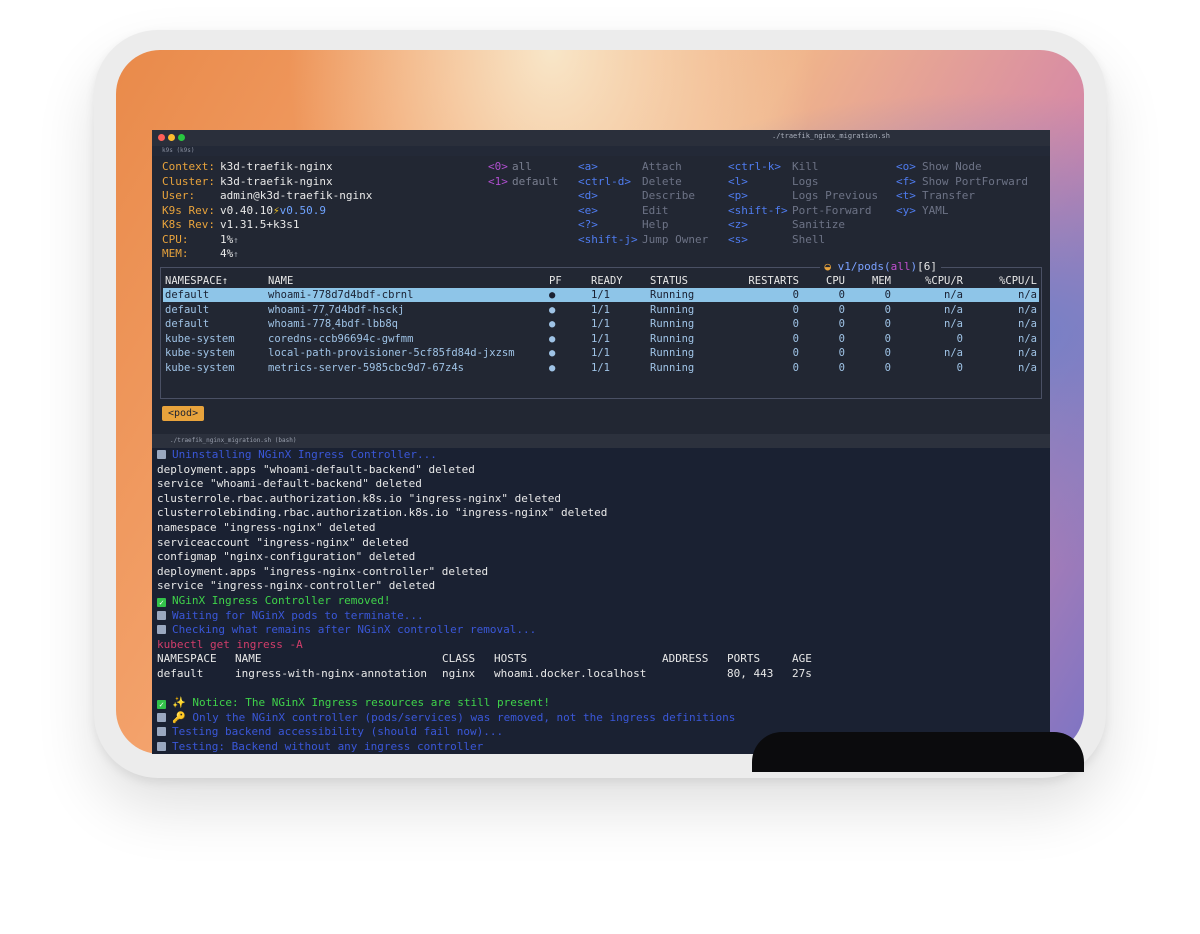  I want to click on info-row: CPU: 1%↑, so click(200, 240).